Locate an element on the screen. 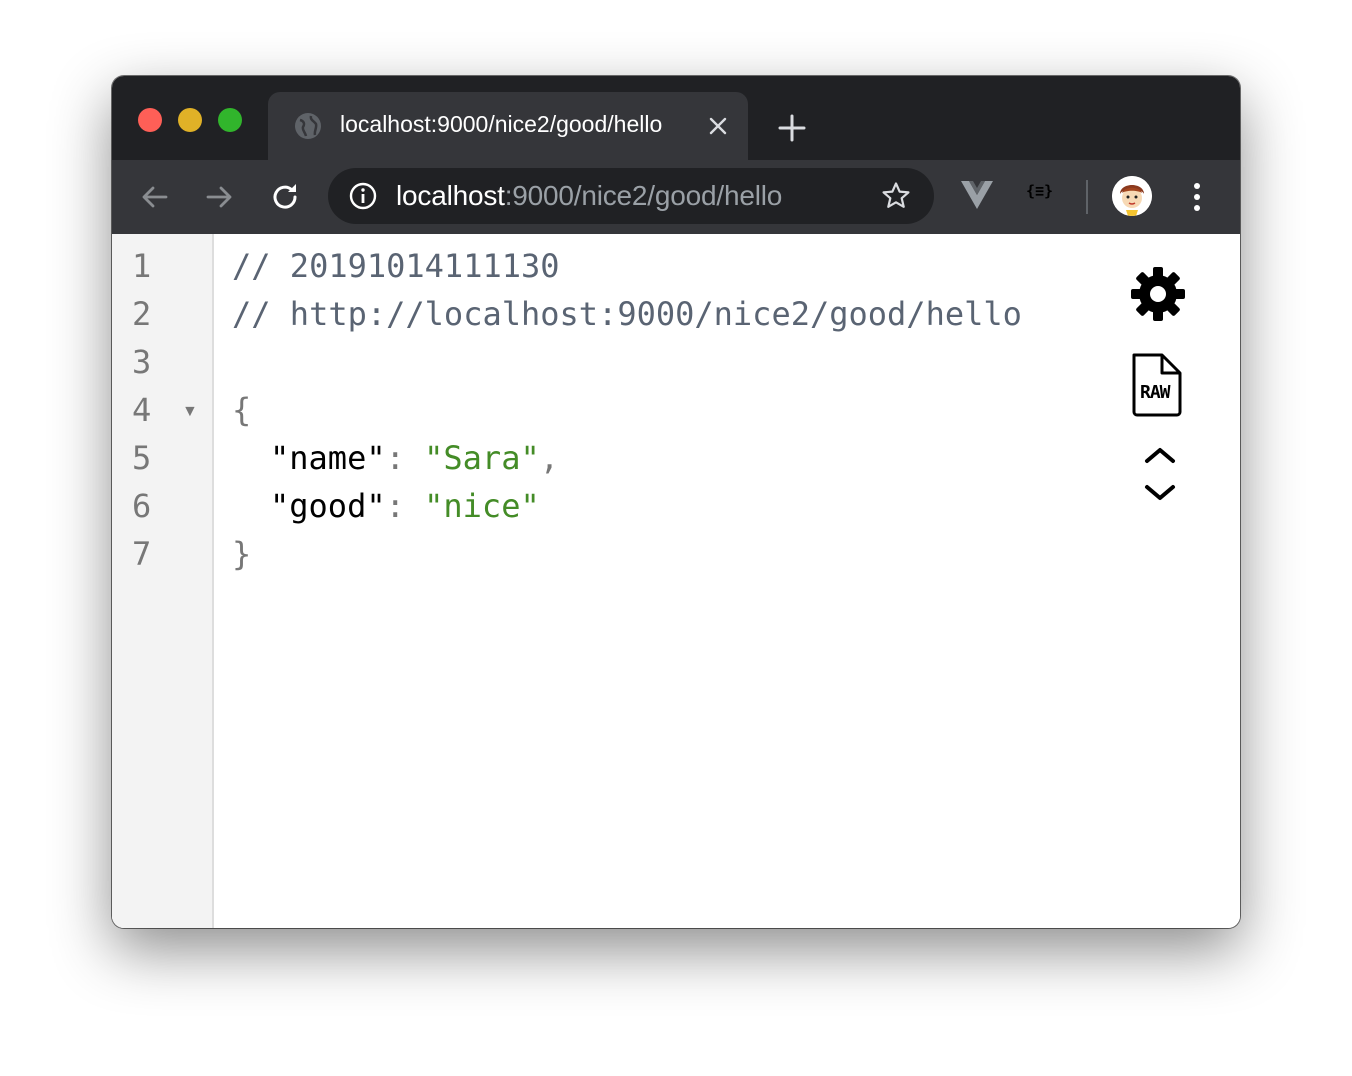 The height and width of the screenshot is (1076, 1352). collapse-expand-icon is located at coordinates (1160, 474).